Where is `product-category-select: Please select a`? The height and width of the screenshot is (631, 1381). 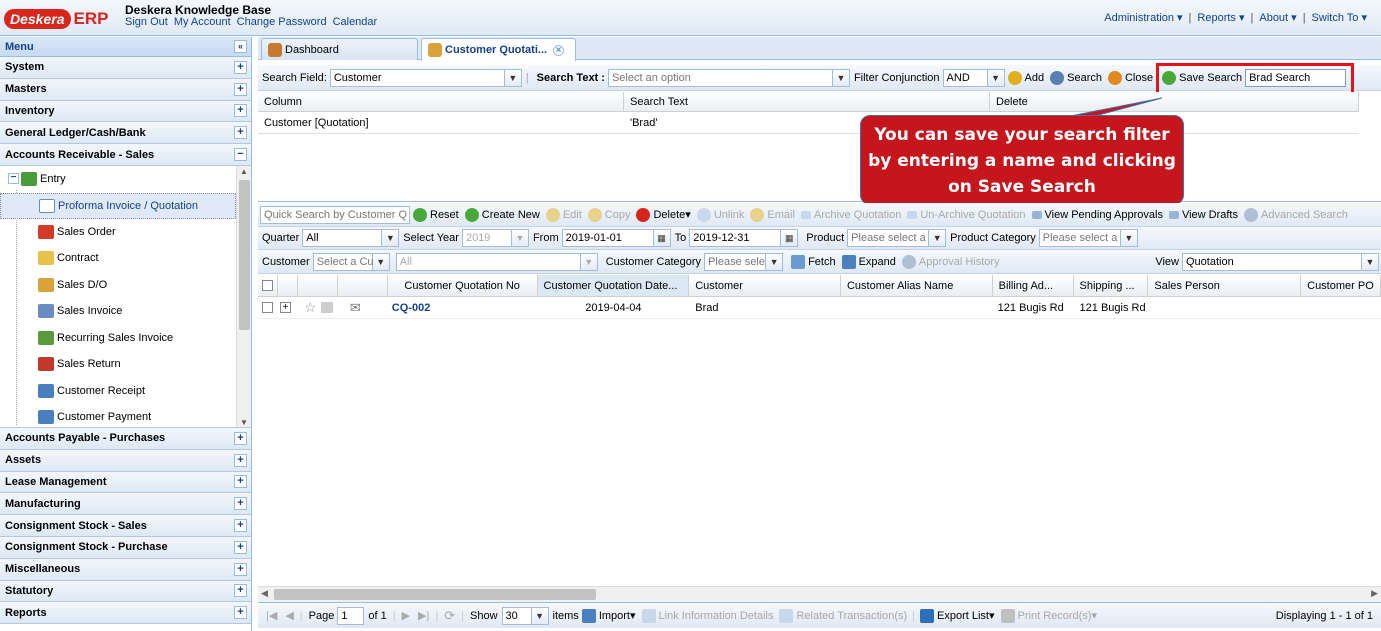 product-category-select: Please select a is located at coordinates (1079, 238).